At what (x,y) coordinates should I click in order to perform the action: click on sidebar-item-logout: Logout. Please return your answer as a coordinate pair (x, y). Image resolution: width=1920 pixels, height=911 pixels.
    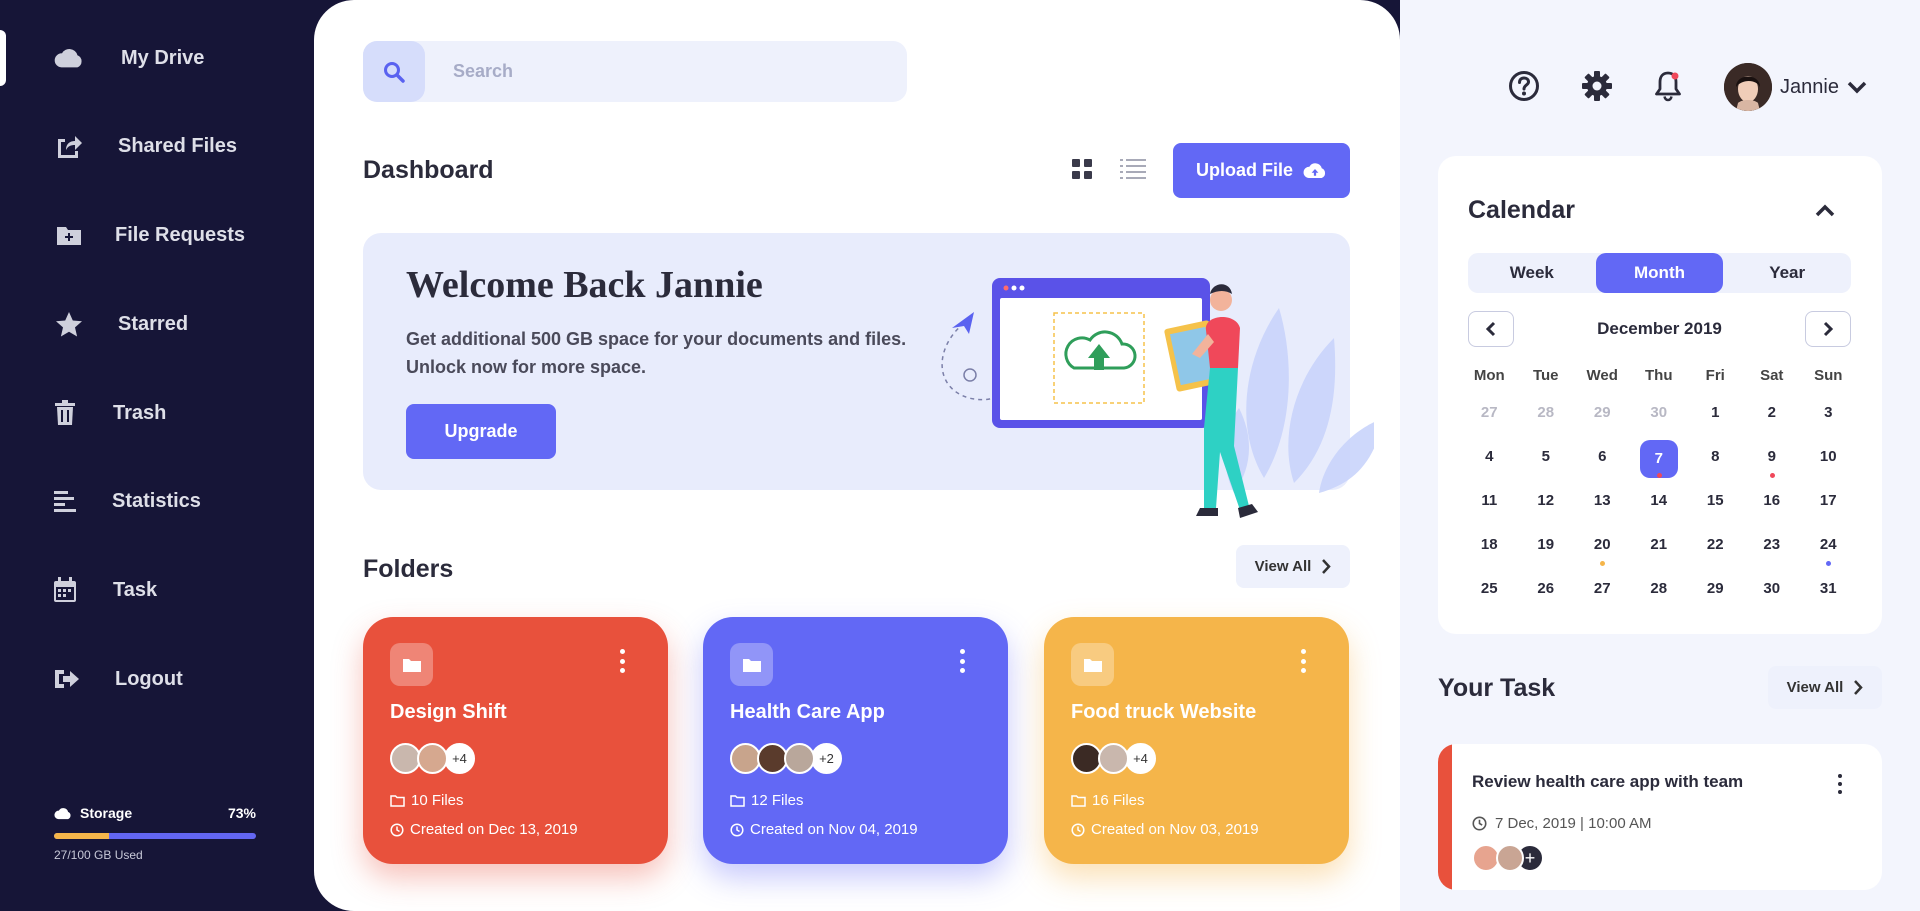
    Looking at the image, I should click on (157, 679).